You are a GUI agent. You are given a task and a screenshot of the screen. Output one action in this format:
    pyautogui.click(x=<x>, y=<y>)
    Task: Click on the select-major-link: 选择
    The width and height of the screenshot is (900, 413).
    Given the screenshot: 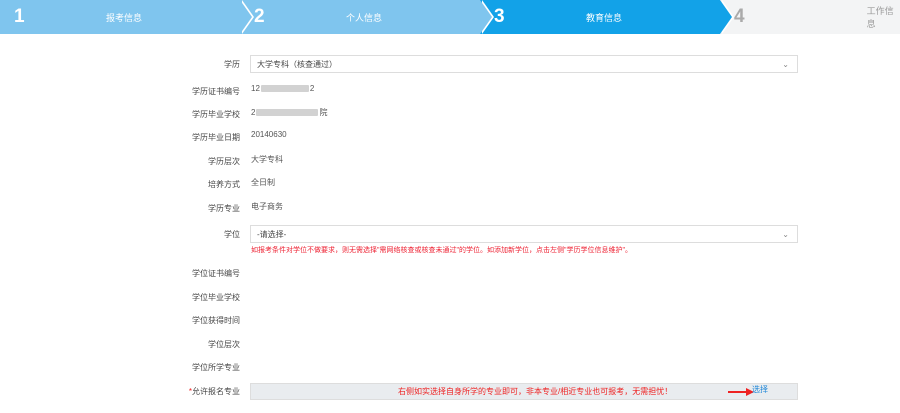 What is the action you would take?
    pyautogui.click(x=760, y=389)
    